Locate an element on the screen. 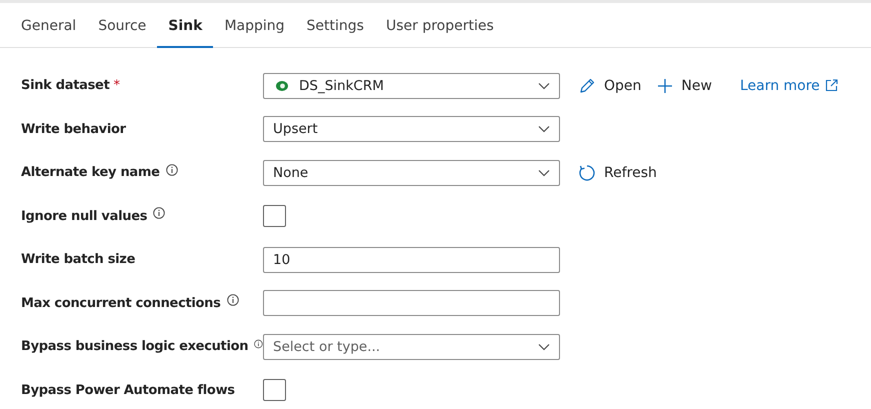  field-label: Bypass business logic execution is located at coordinates (134, 346).